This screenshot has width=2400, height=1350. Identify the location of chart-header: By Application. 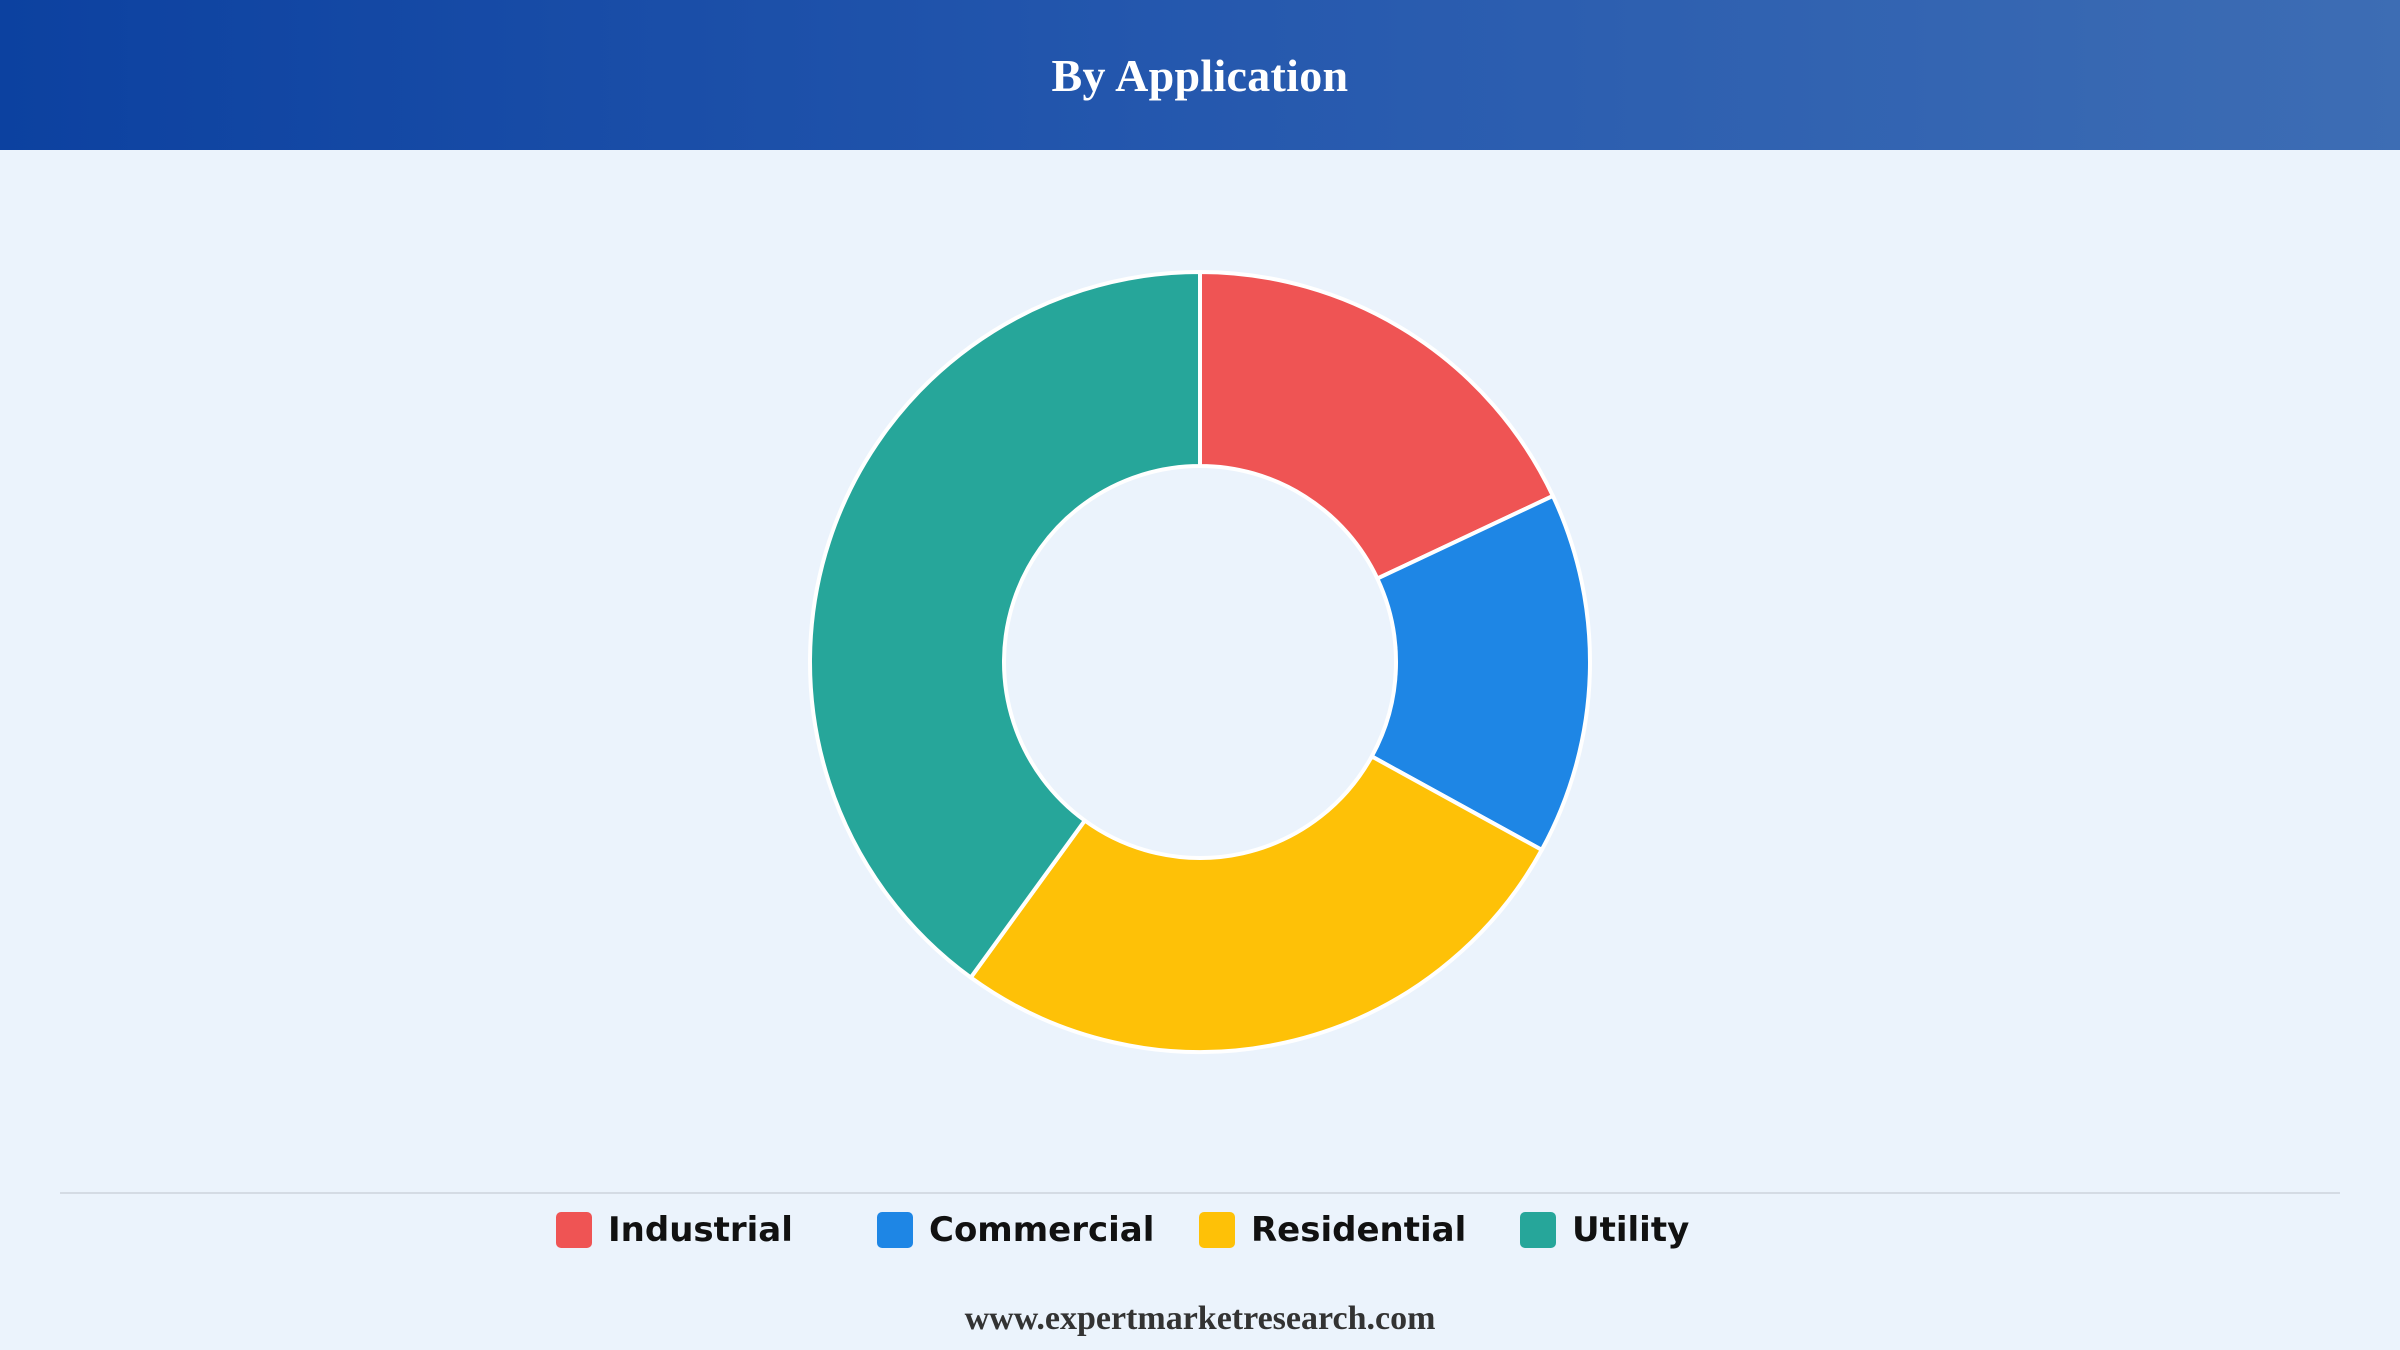
(1200, 75).